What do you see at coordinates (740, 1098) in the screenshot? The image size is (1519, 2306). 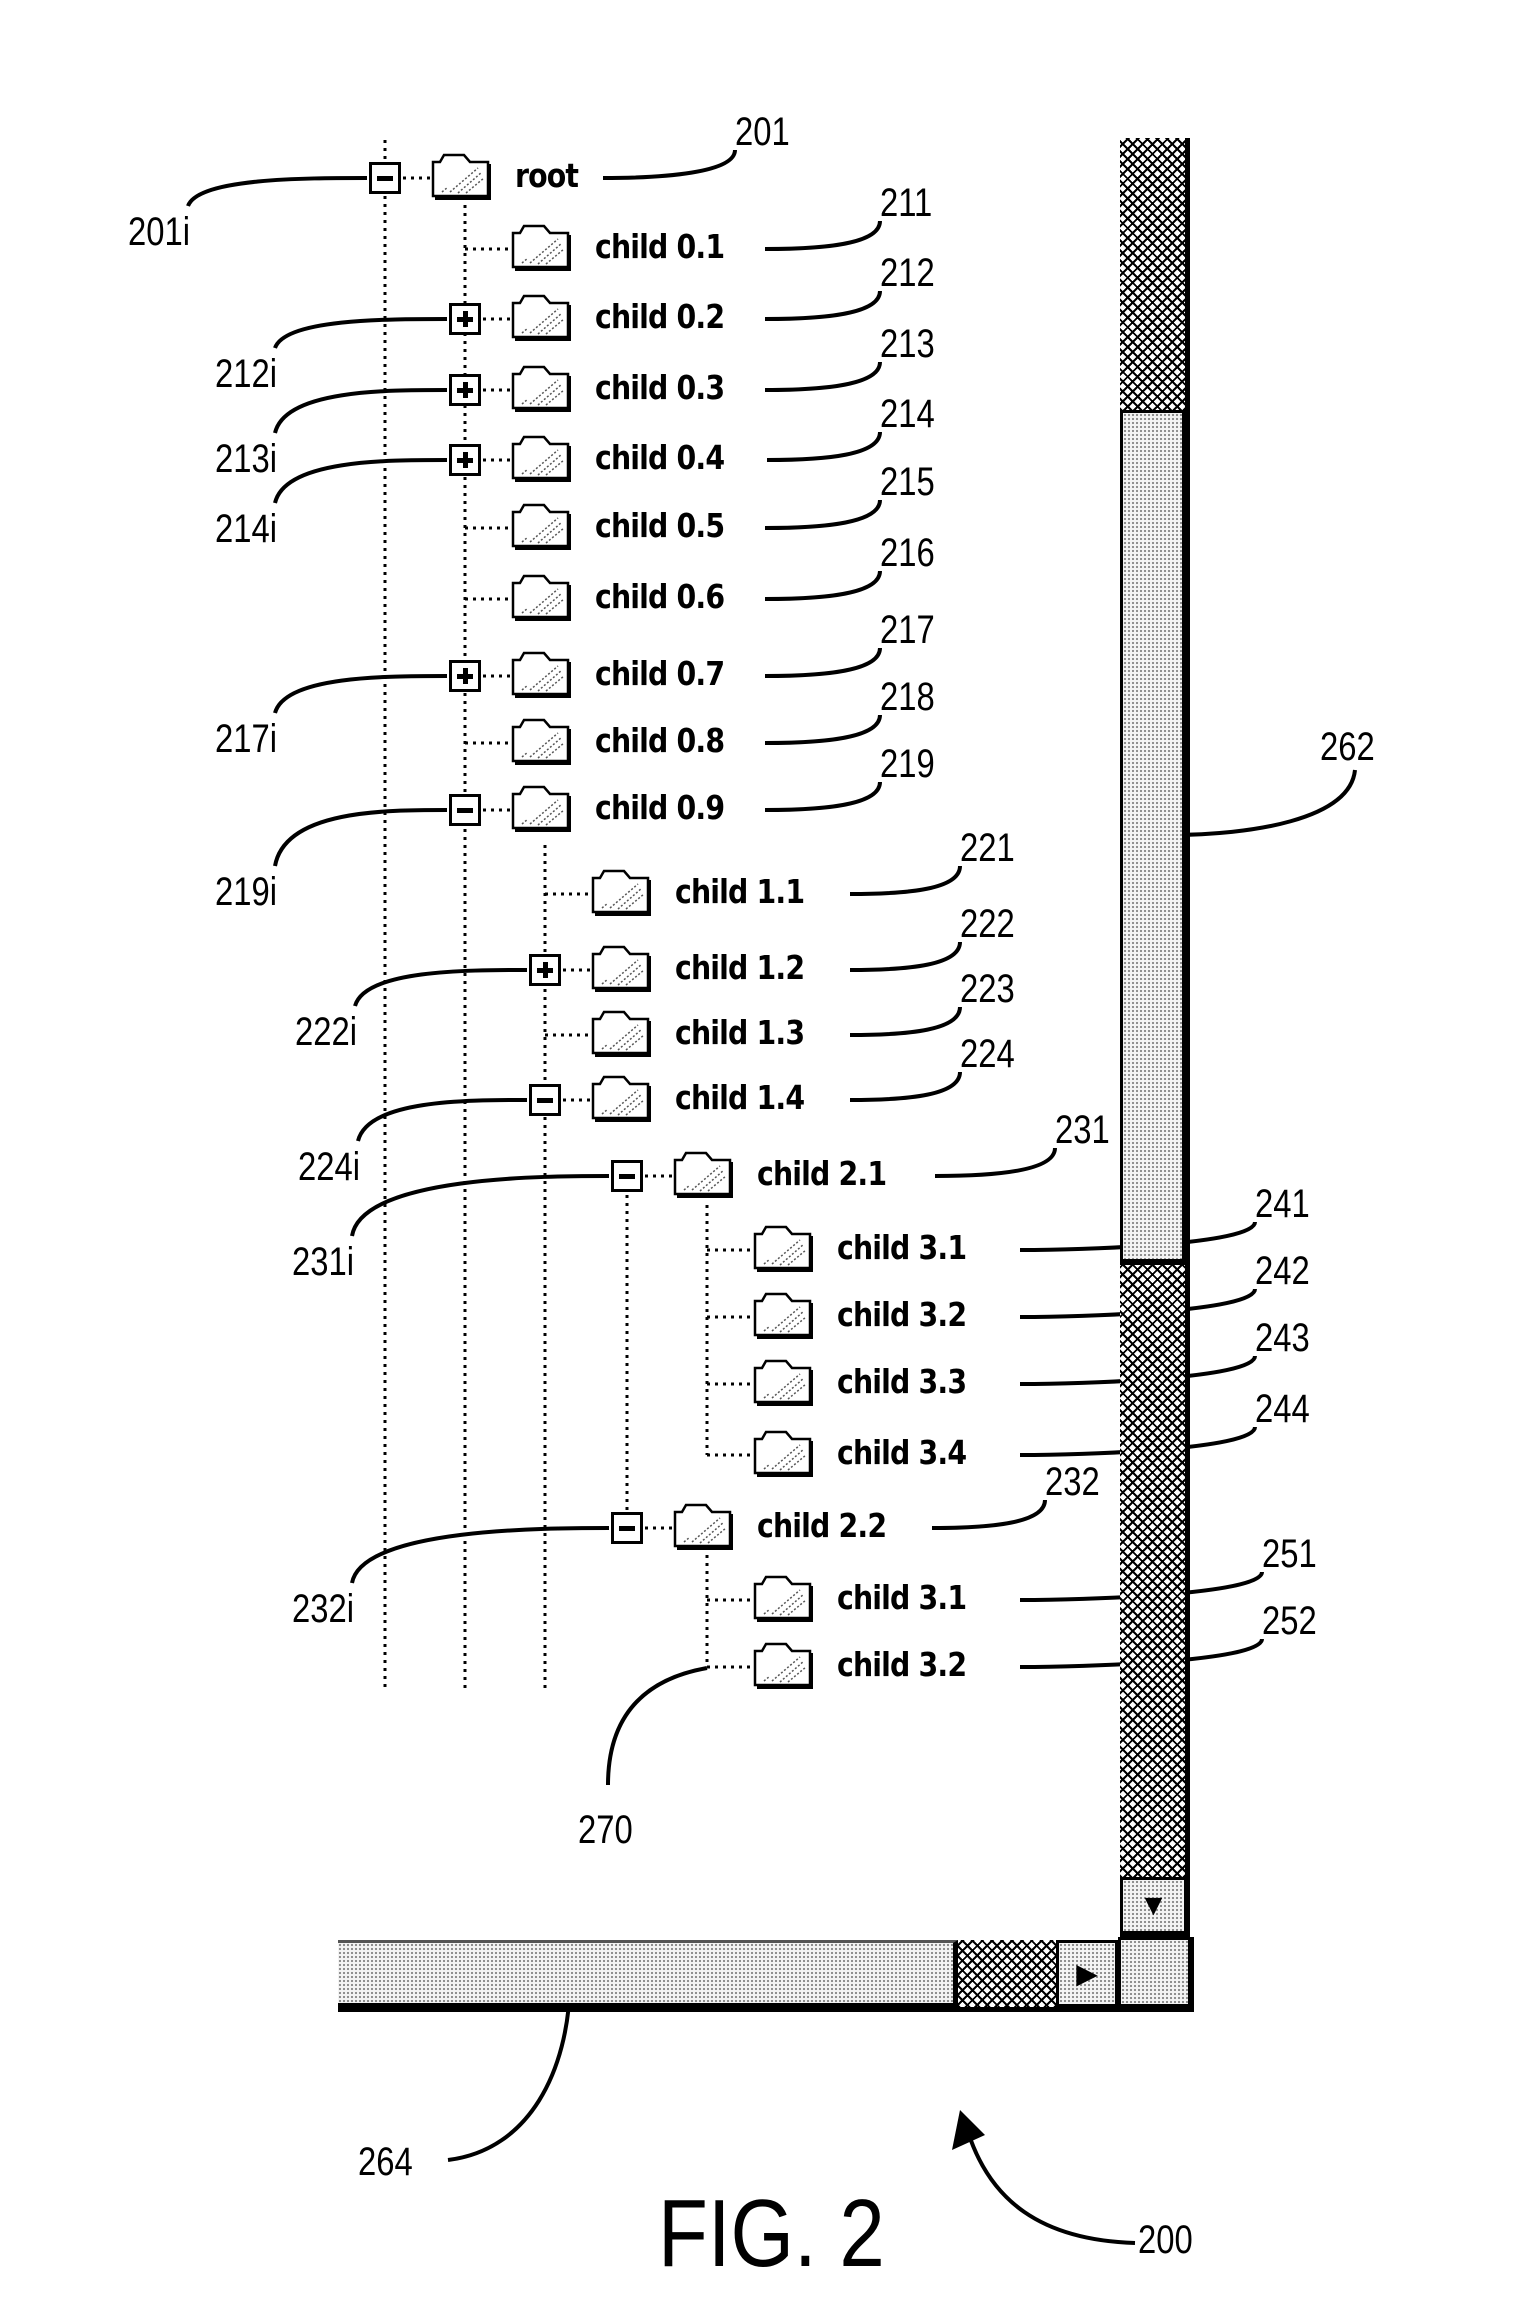 I see `node-label: child 1.4` at bounding box center [740, 1098].